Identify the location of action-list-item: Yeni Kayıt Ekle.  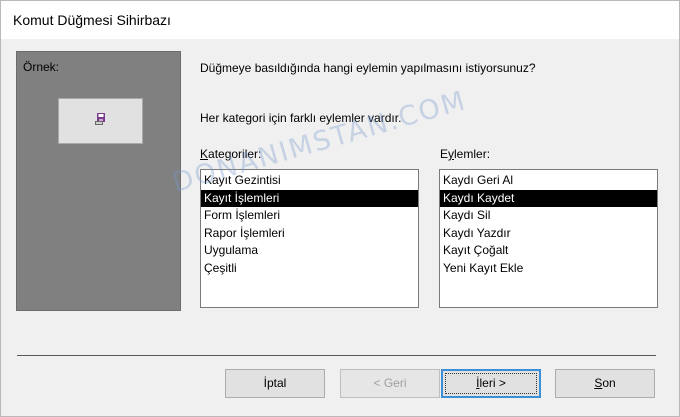
(548, 269).